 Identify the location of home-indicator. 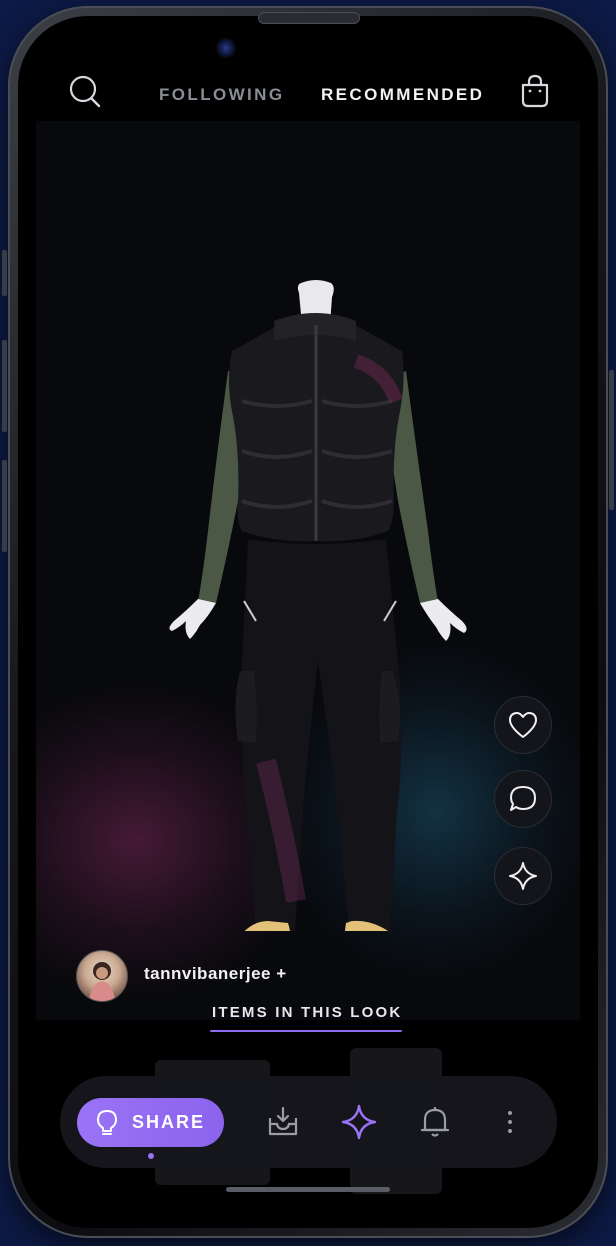
(308, 1189).